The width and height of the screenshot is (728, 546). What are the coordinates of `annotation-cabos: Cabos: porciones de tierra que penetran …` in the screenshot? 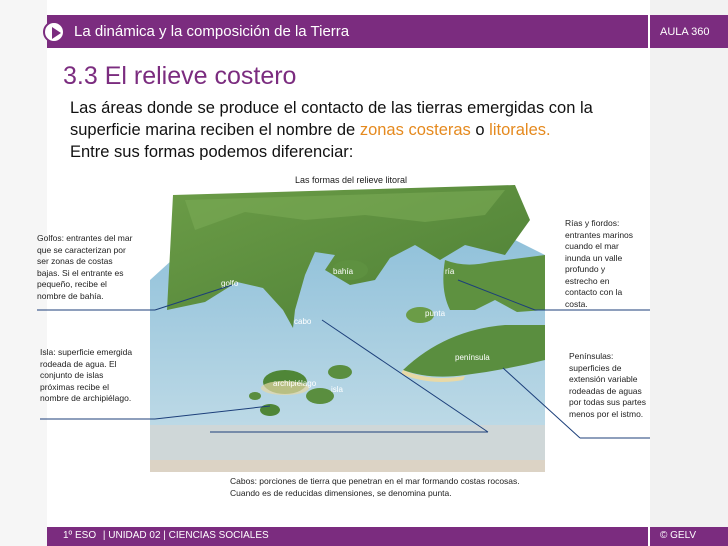 It's located at (375, 487).